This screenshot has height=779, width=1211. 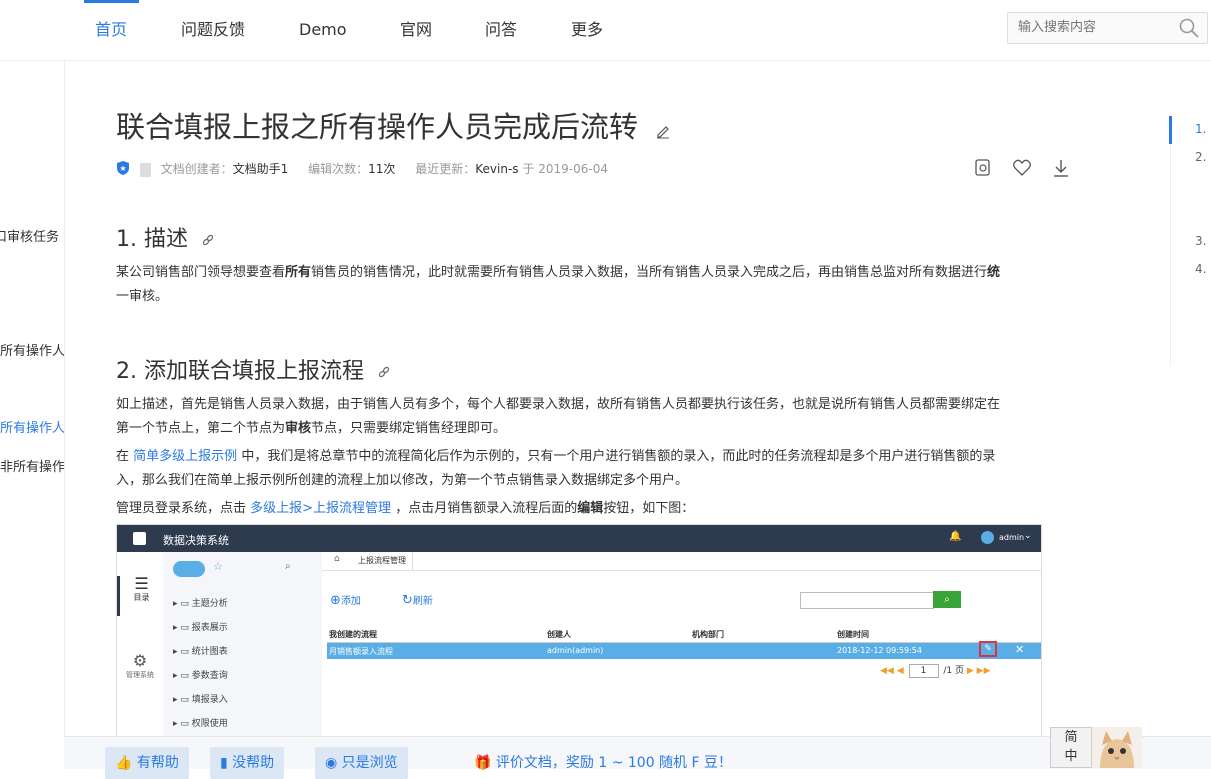 What do you see at coordinates (200, 604) in the screenshot?
I see `tree-item: ▸ ▭ 主题分析` at bounding box center [200, 604].